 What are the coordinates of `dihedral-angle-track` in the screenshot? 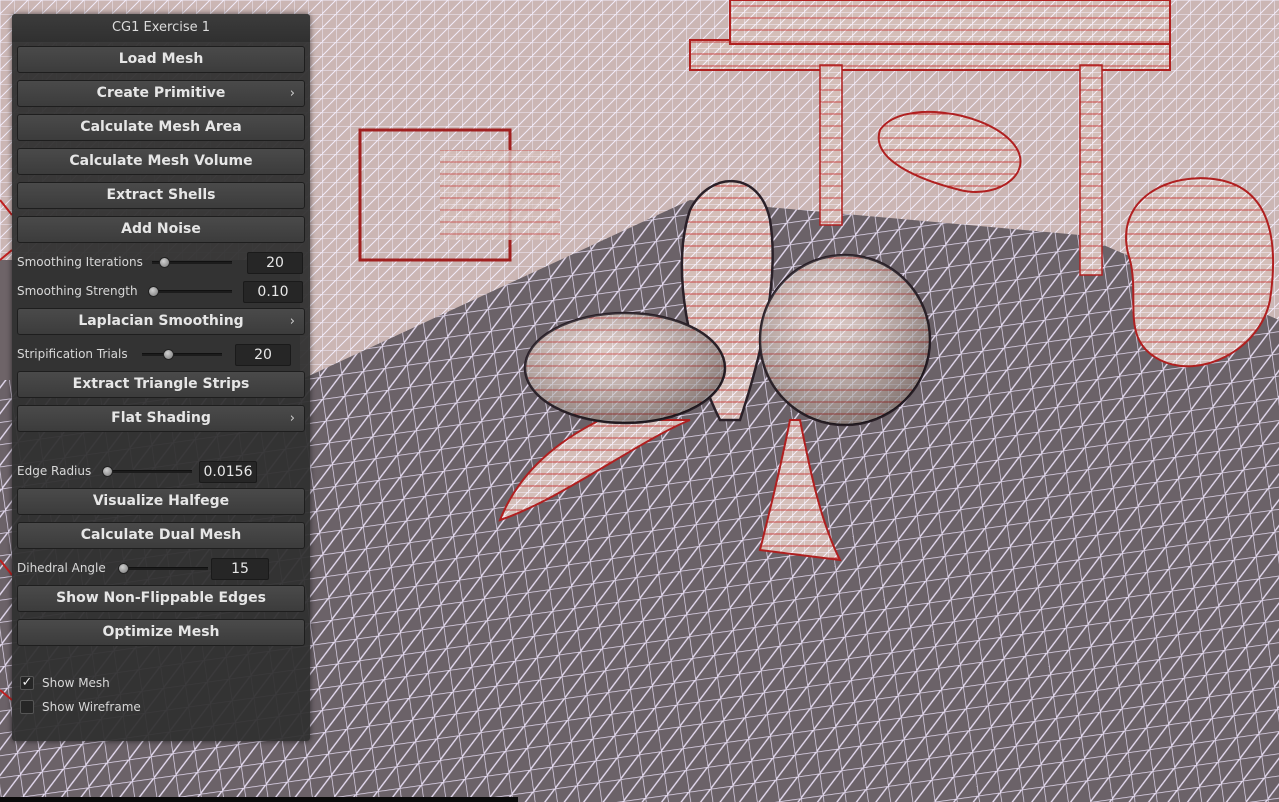 It's located at (163, 568).